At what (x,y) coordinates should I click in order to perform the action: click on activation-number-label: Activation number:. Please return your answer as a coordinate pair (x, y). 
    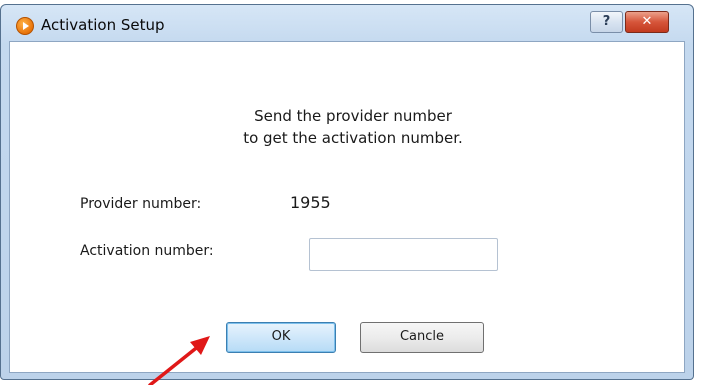
    Looking at the image, I should click on (147, 251).